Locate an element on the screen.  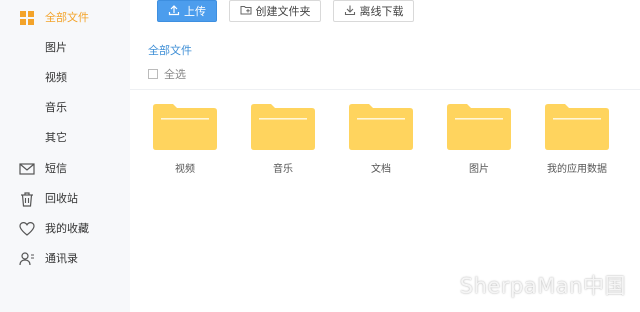
offline-download-button: 离线下载 is located at coordinates (373, 11).